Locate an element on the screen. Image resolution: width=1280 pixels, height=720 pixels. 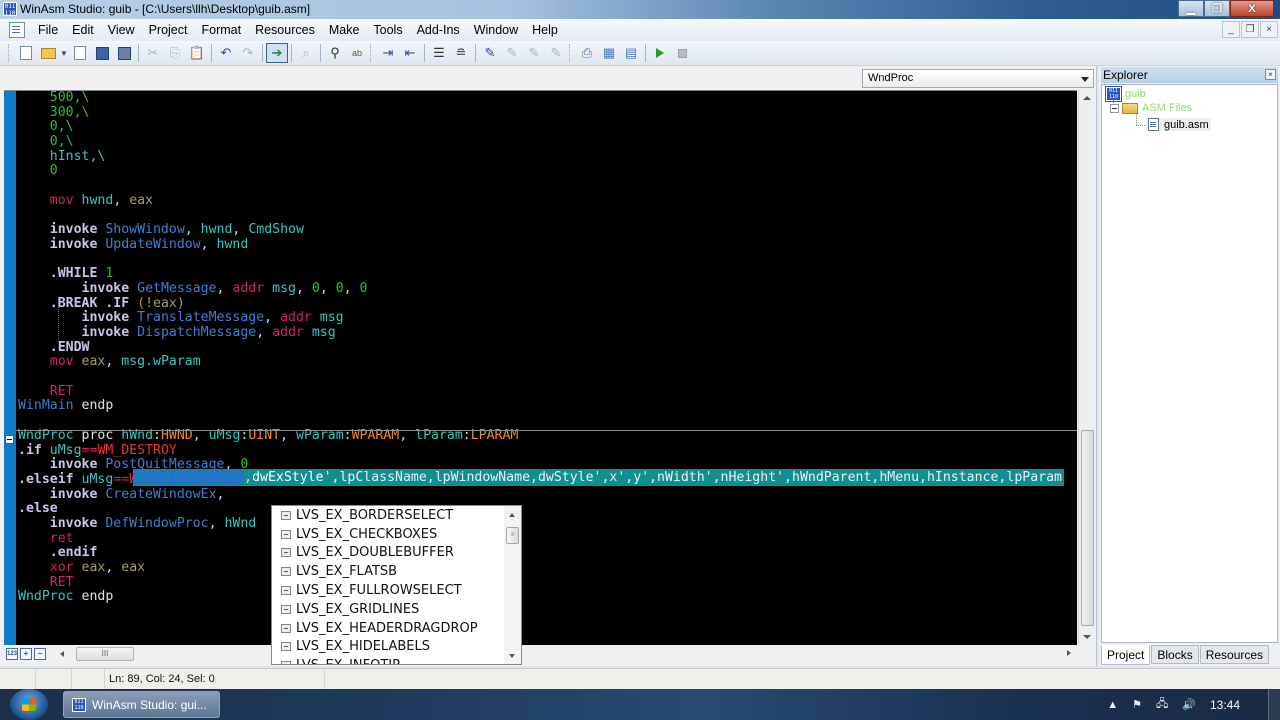
autocomplete-item: LVS_EX_BORDERSELECT is located at coordinates (396, 515).